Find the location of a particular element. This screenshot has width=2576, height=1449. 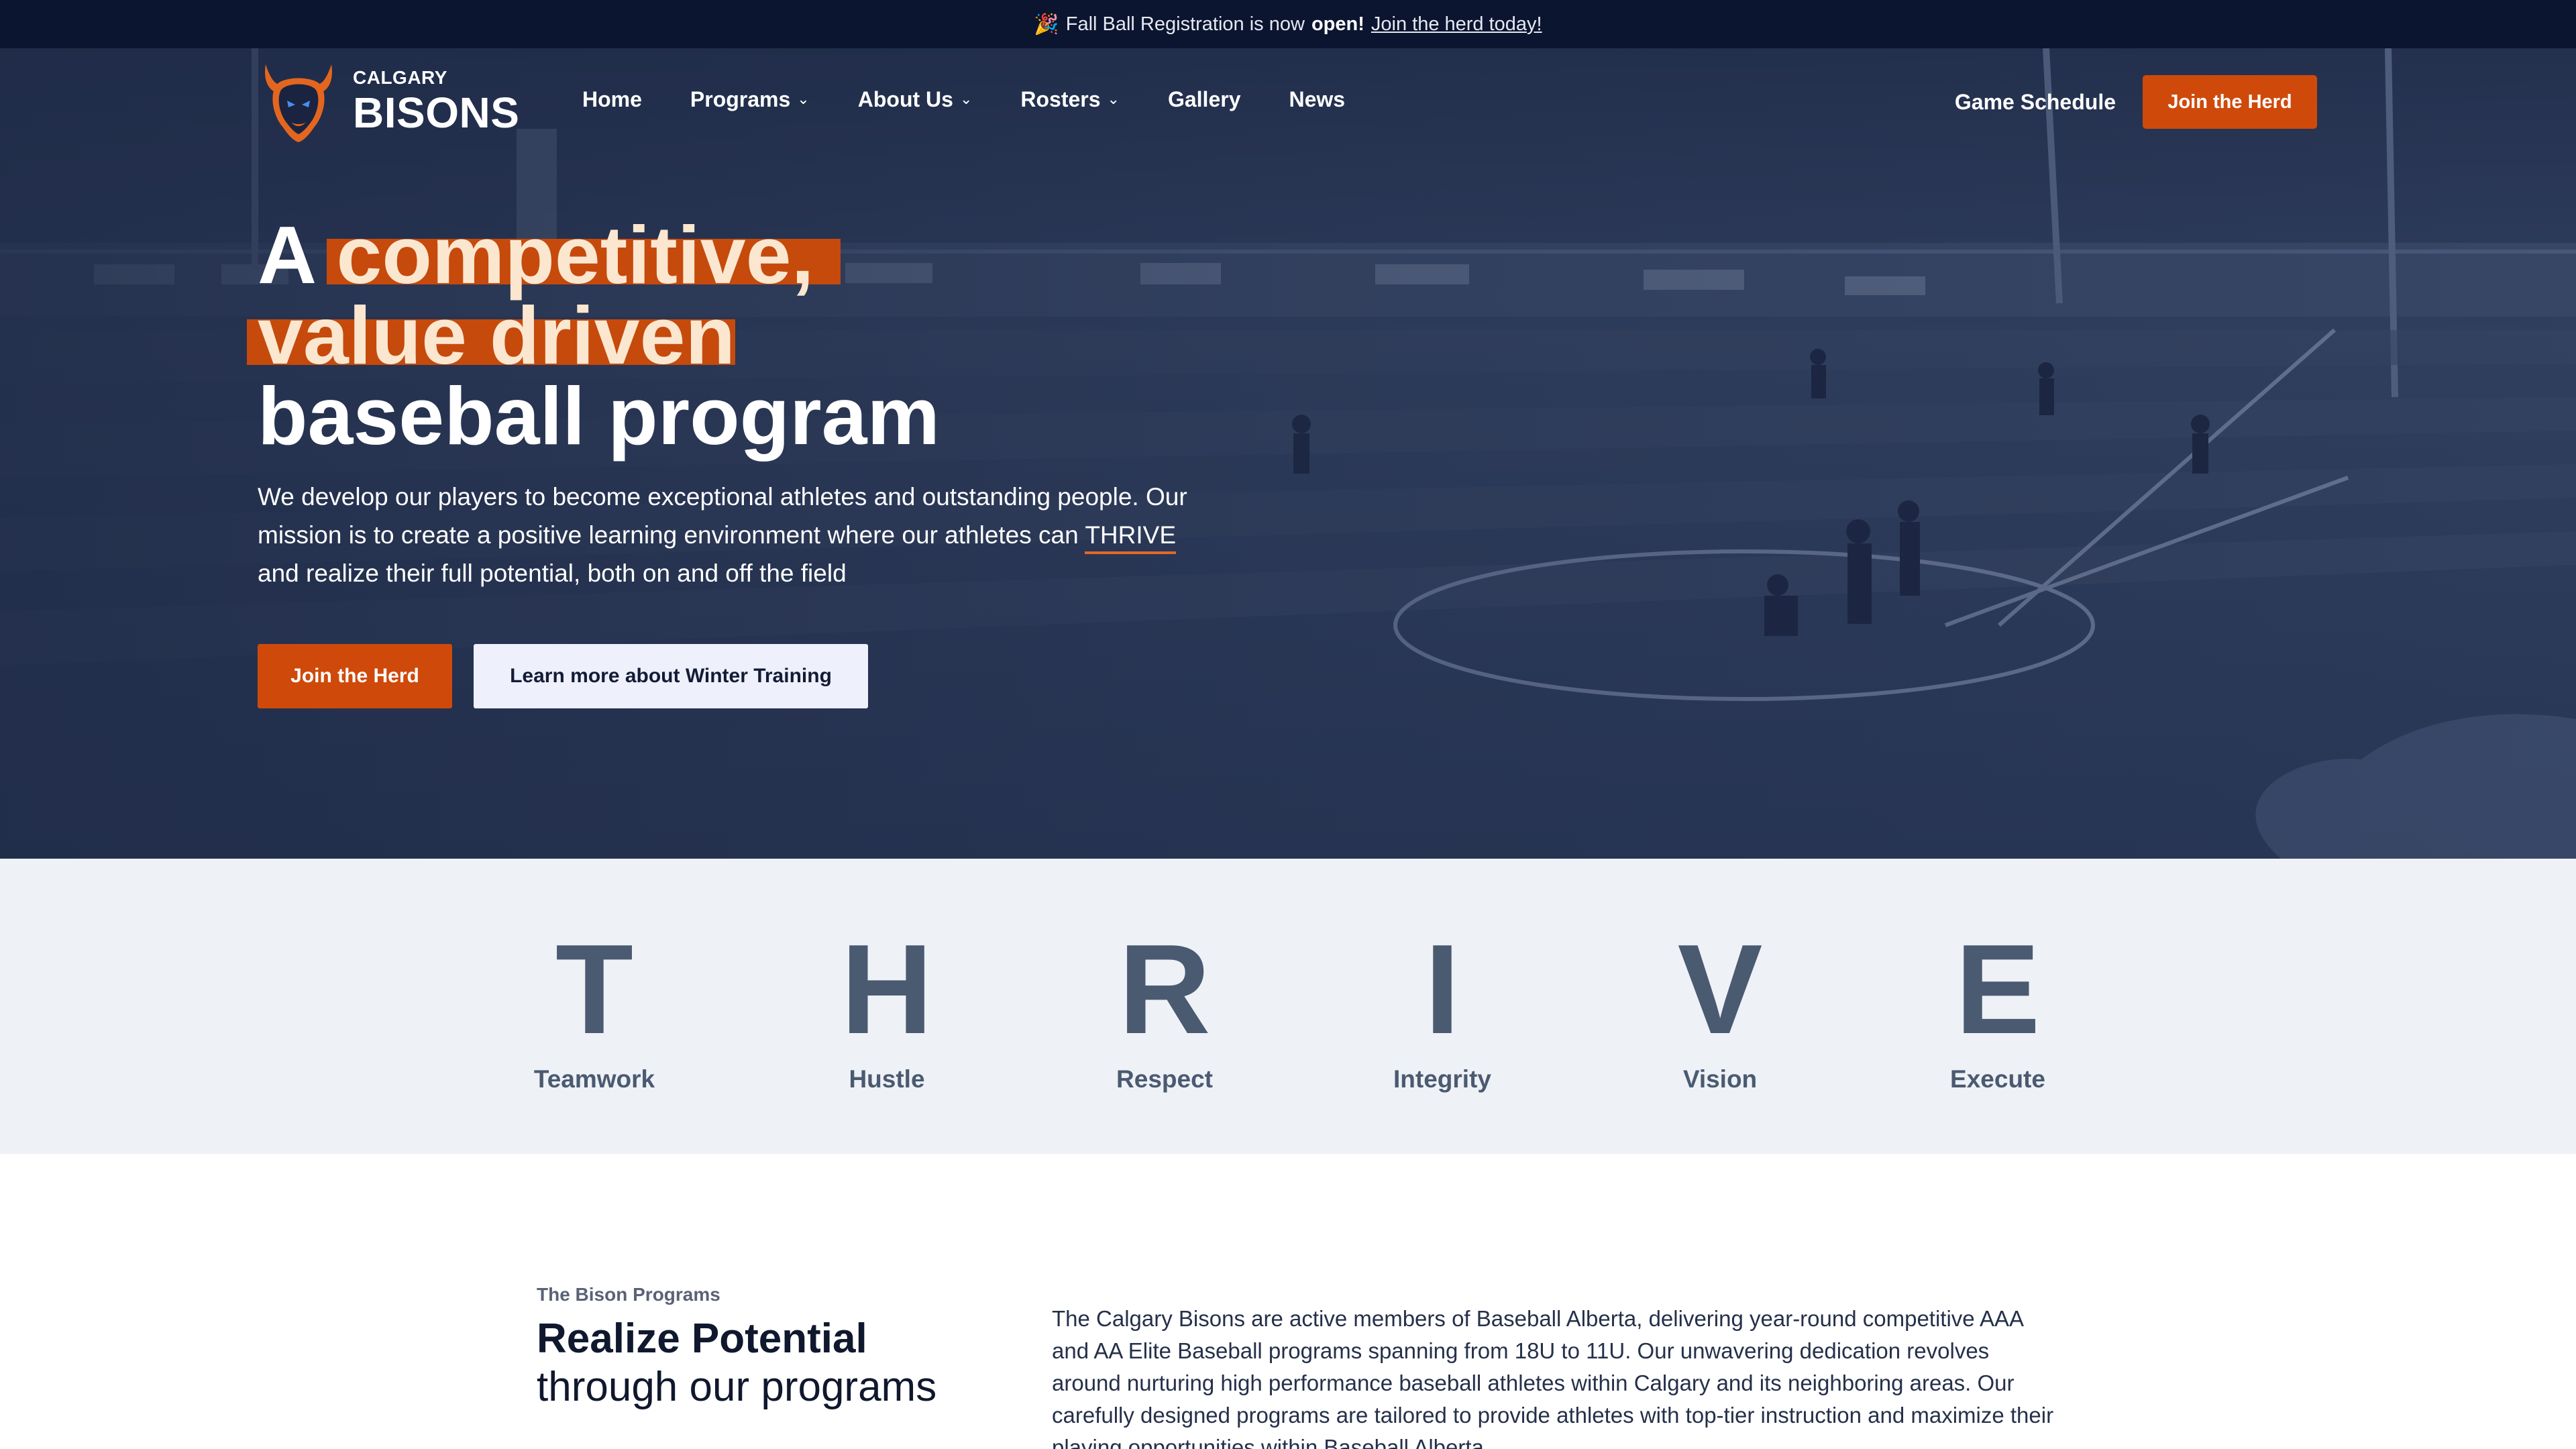

hero-title-a: A is located at coordinates (286, 255).